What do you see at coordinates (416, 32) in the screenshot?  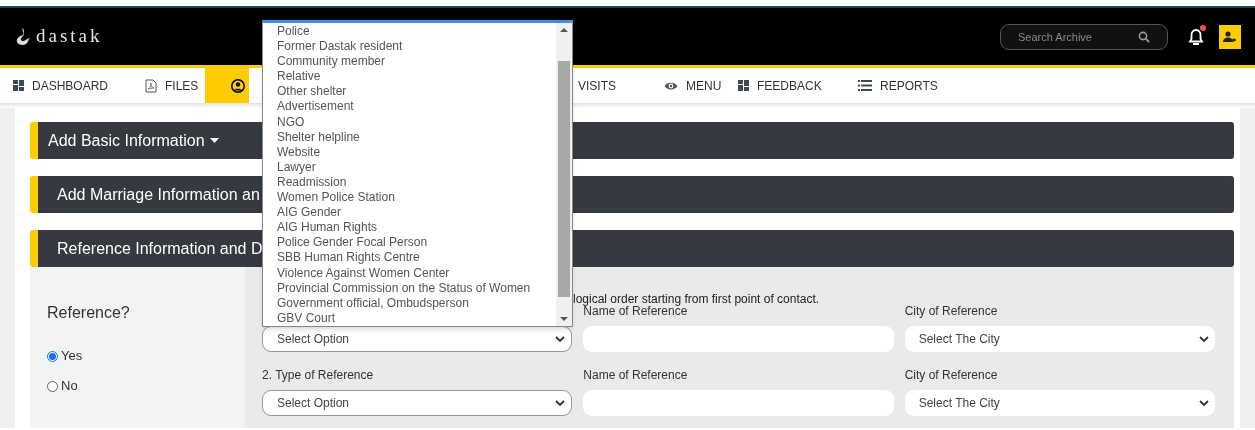 I see `dropdown-option: Police` at bounding box center [416, 32].